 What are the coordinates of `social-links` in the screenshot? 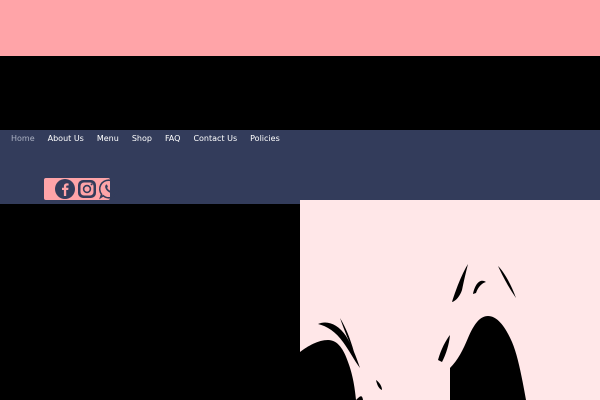 It's located at (81, 189).